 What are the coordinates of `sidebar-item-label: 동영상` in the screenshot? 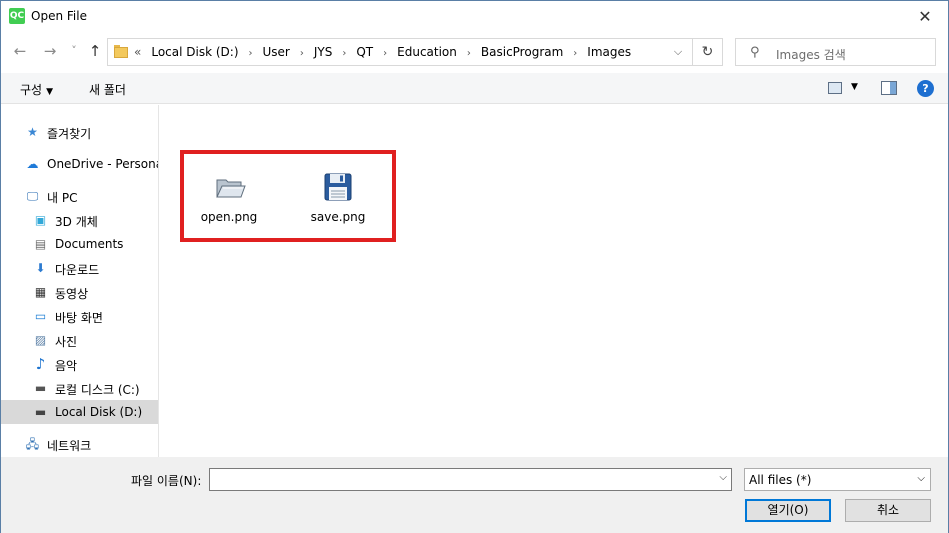 It's located at (72, 294).